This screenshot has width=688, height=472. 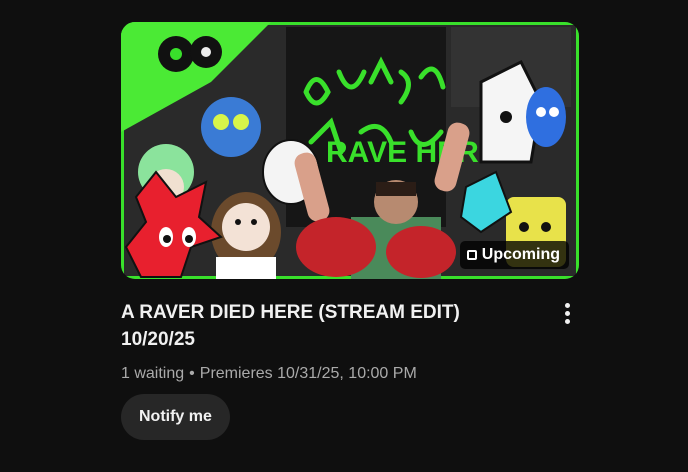 What do you see at coordinates (412, 152) in the screenshot?
I see `thumbnail-graffiti-text: RAVE HERE` at bounding box center [412, 152].